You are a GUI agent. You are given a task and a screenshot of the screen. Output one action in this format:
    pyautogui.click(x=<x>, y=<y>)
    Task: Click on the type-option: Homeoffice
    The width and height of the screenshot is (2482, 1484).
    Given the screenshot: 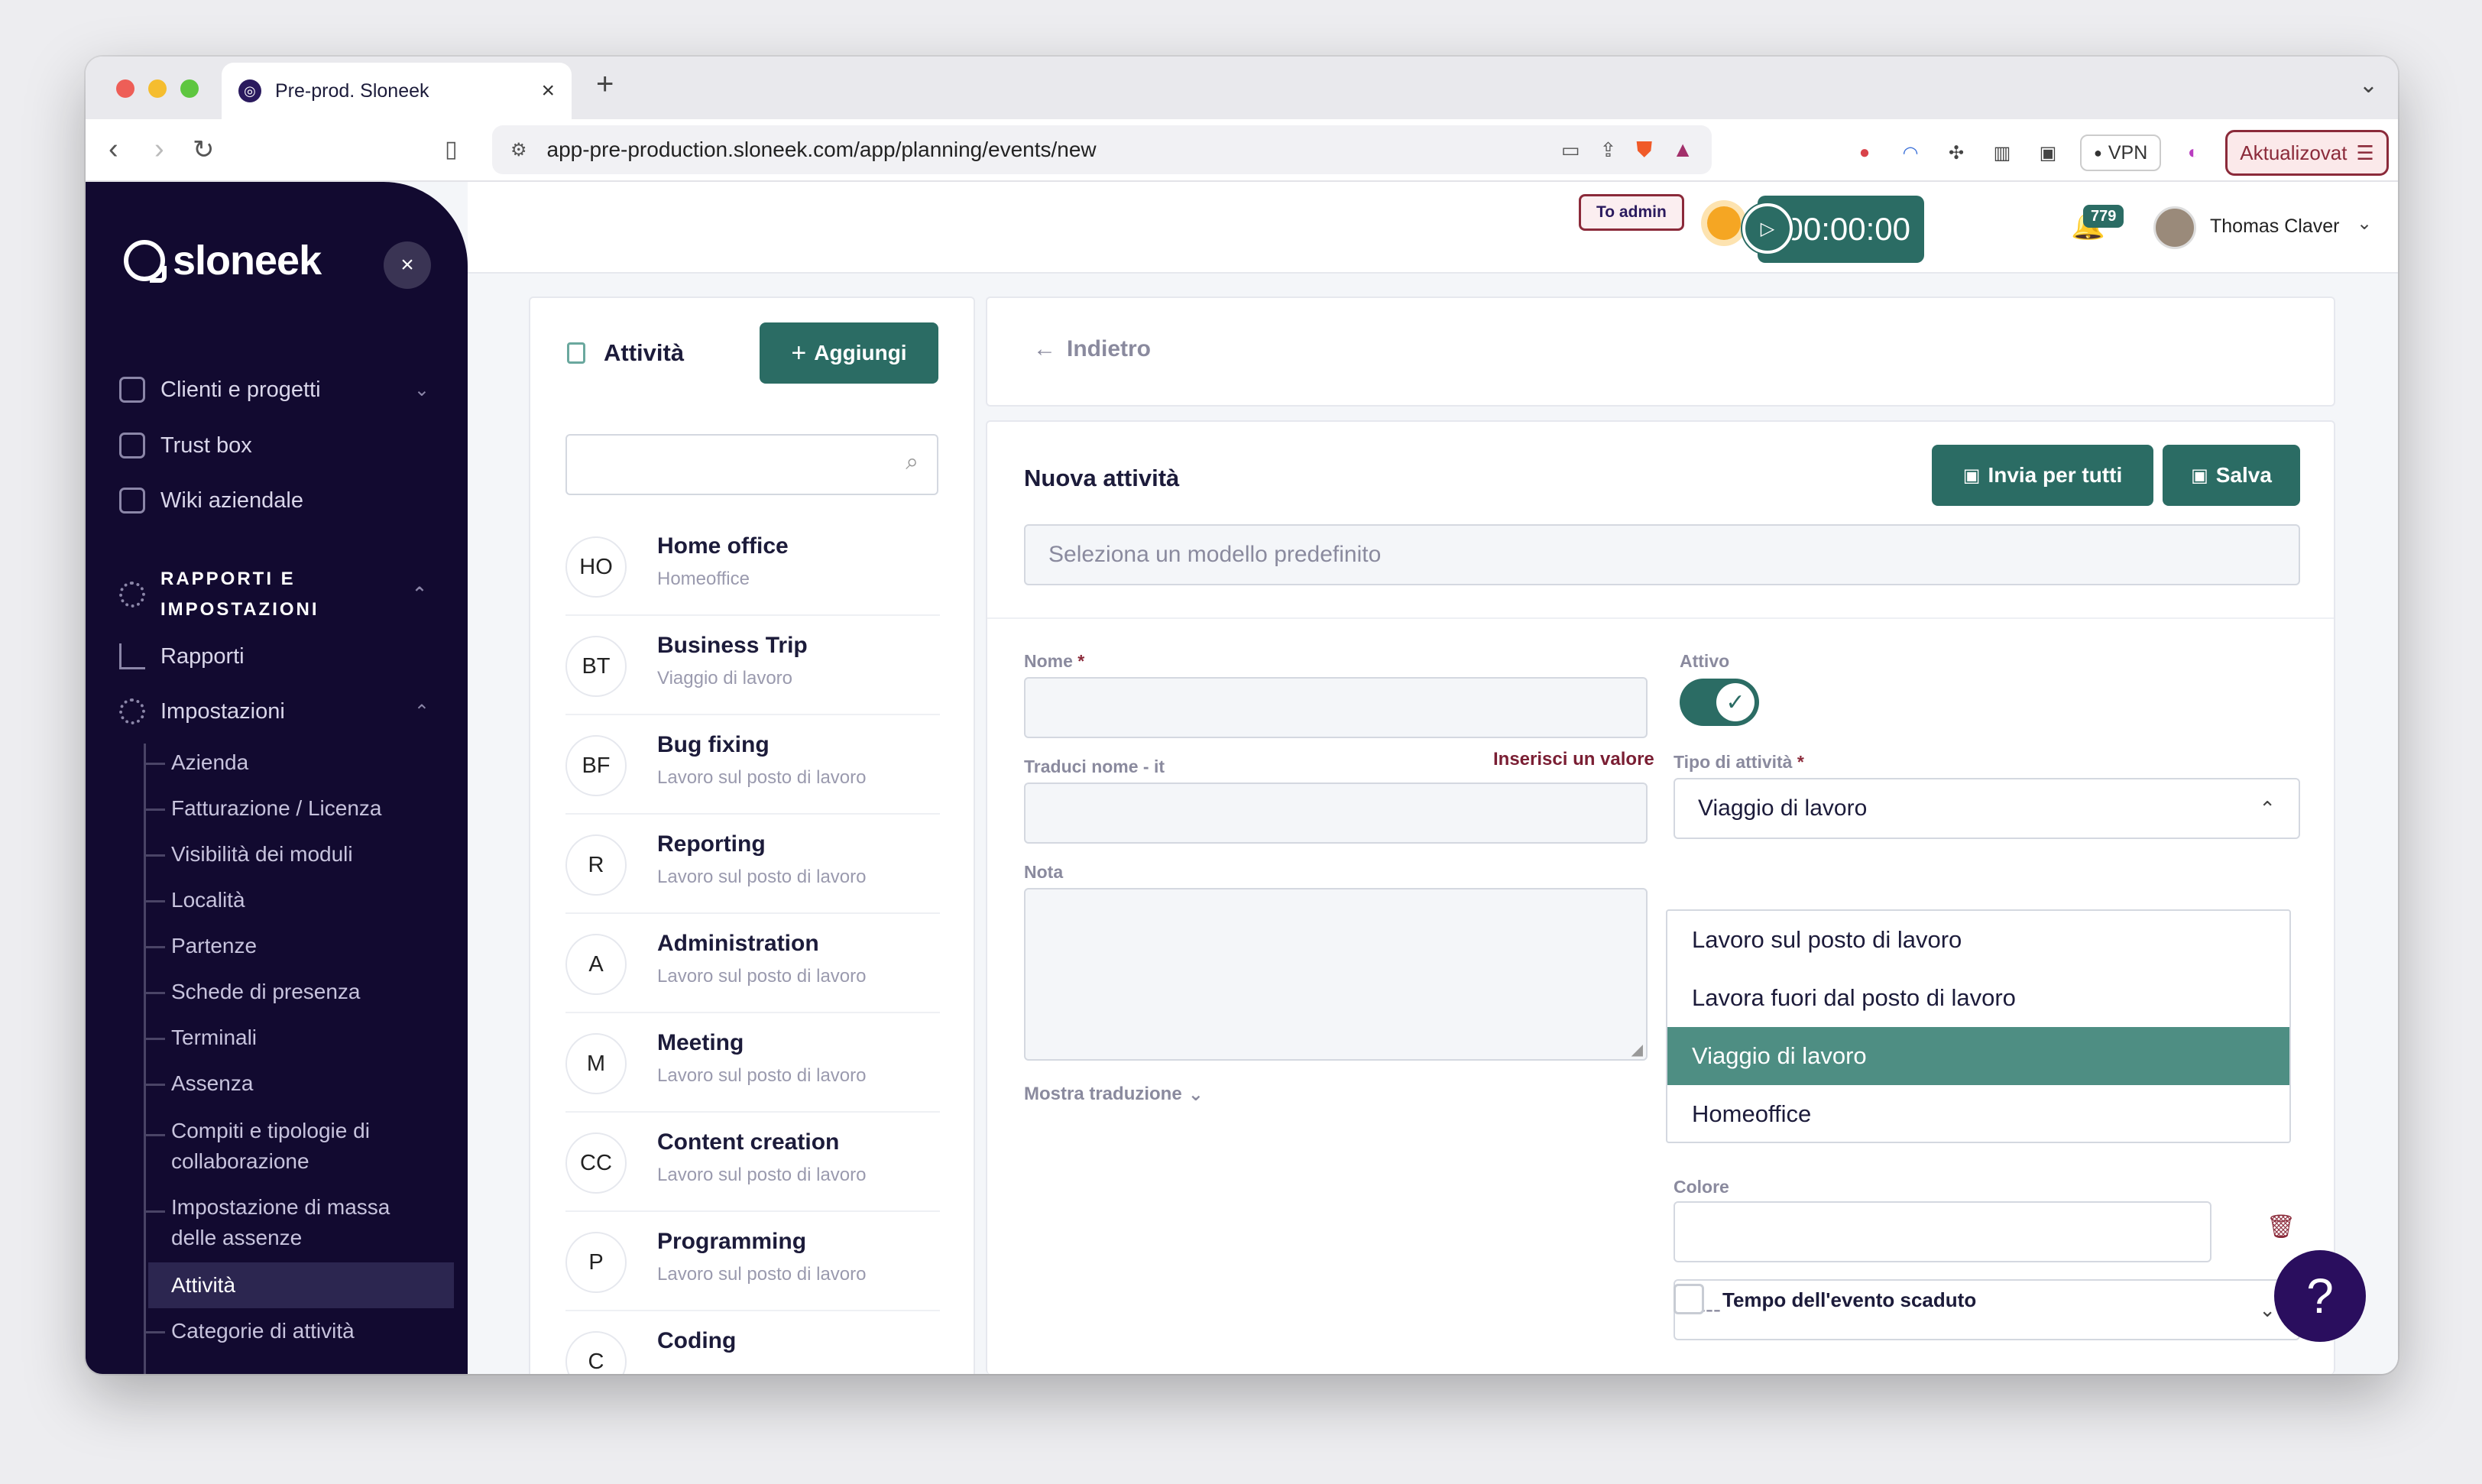 What is the action you would take?
    pyautogui.click(x=1978, y=1114)
    